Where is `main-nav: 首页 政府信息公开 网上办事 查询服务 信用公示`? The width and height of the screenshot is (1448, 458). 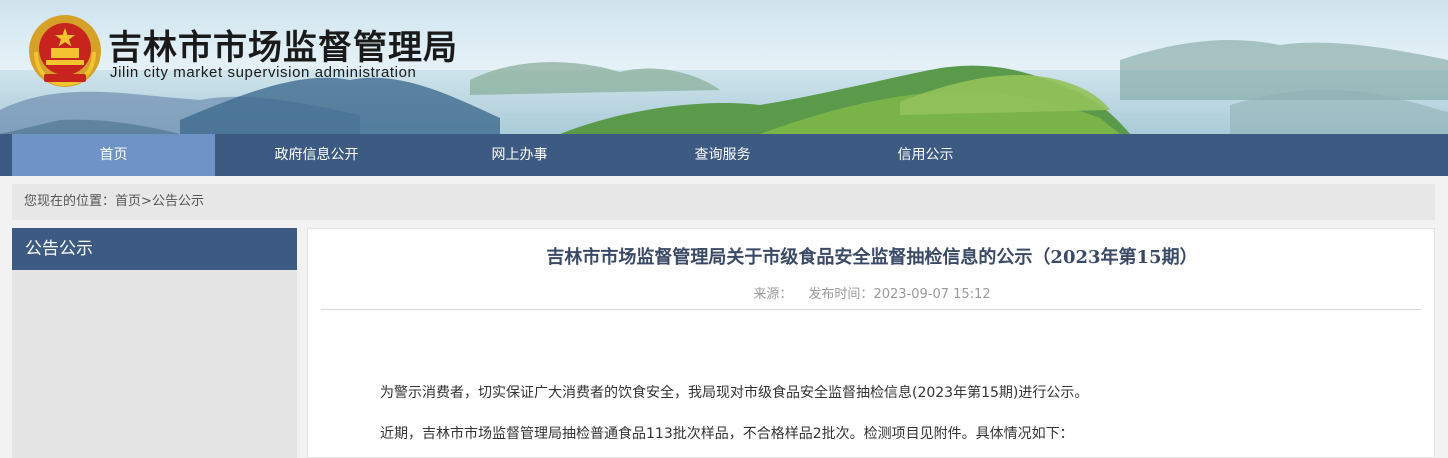 main-nav: 首页 政府信息公开 网上办事 查询服务 信用公示 is located at coordinates (724, 155).